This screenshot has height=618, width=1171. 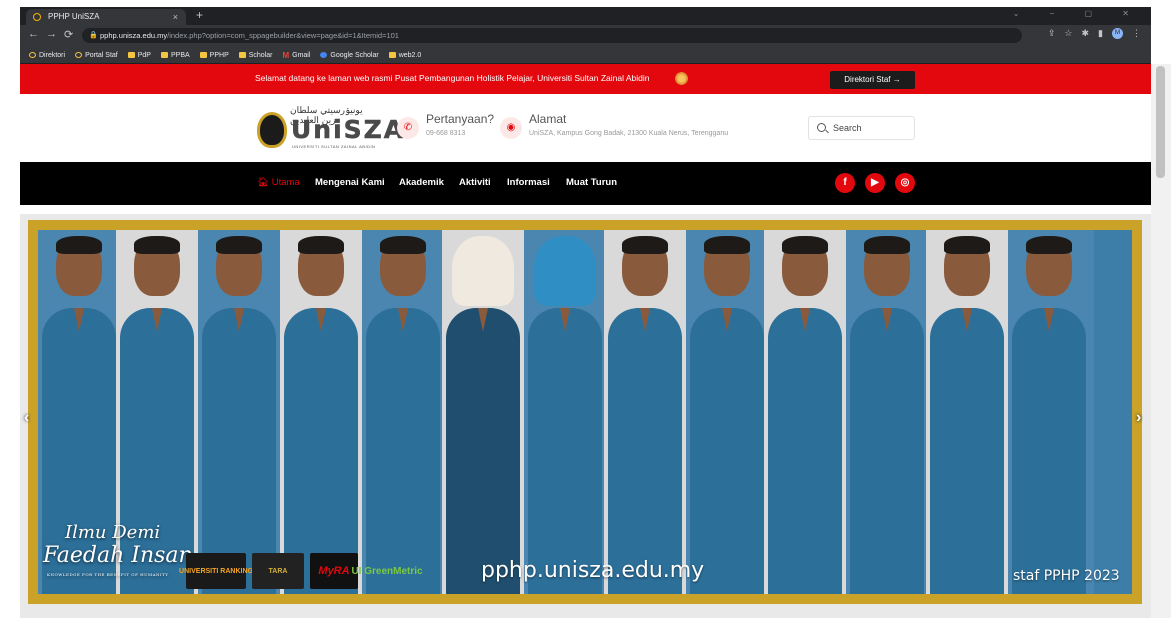 What do you see at coordinates (1086, 33) in the screenshot?
I see `extensions-puzzle-icon: ✱` at bounding box center [1086, 33].